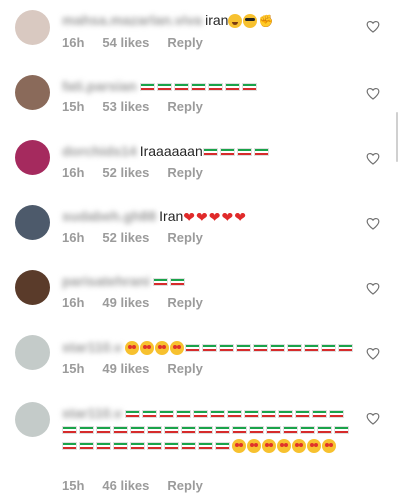  I want to click on comment-meta: 15h 46 likes Reply, so click(141, 485).